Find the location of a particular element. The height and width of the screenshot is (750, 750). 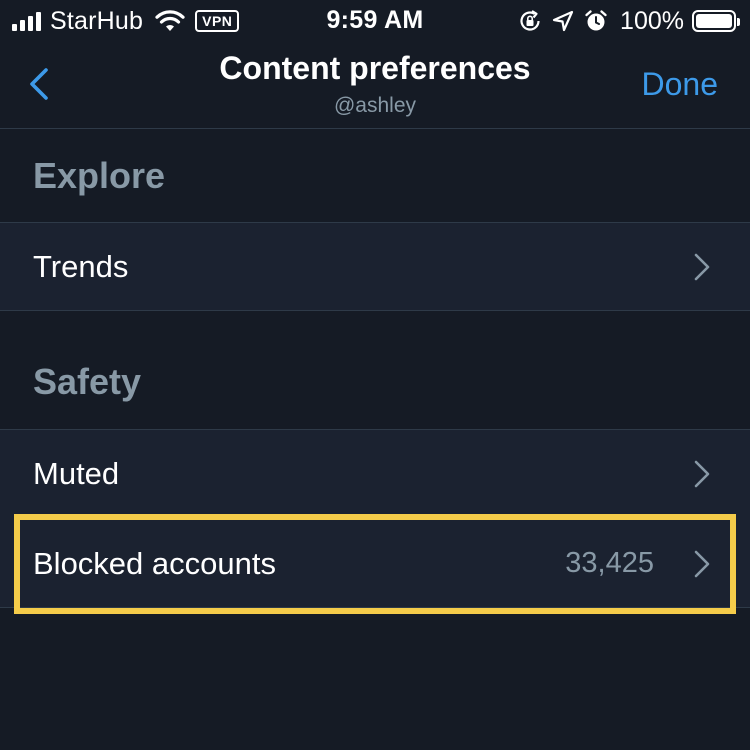

section-title: Explore is located at coordinates (99, 175).